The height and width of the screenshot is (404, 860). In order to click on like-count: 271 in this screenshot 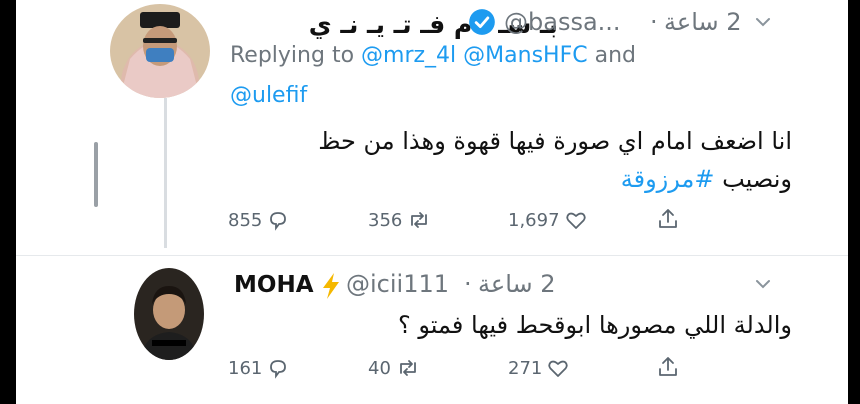, I will do `click(525, 368)`.